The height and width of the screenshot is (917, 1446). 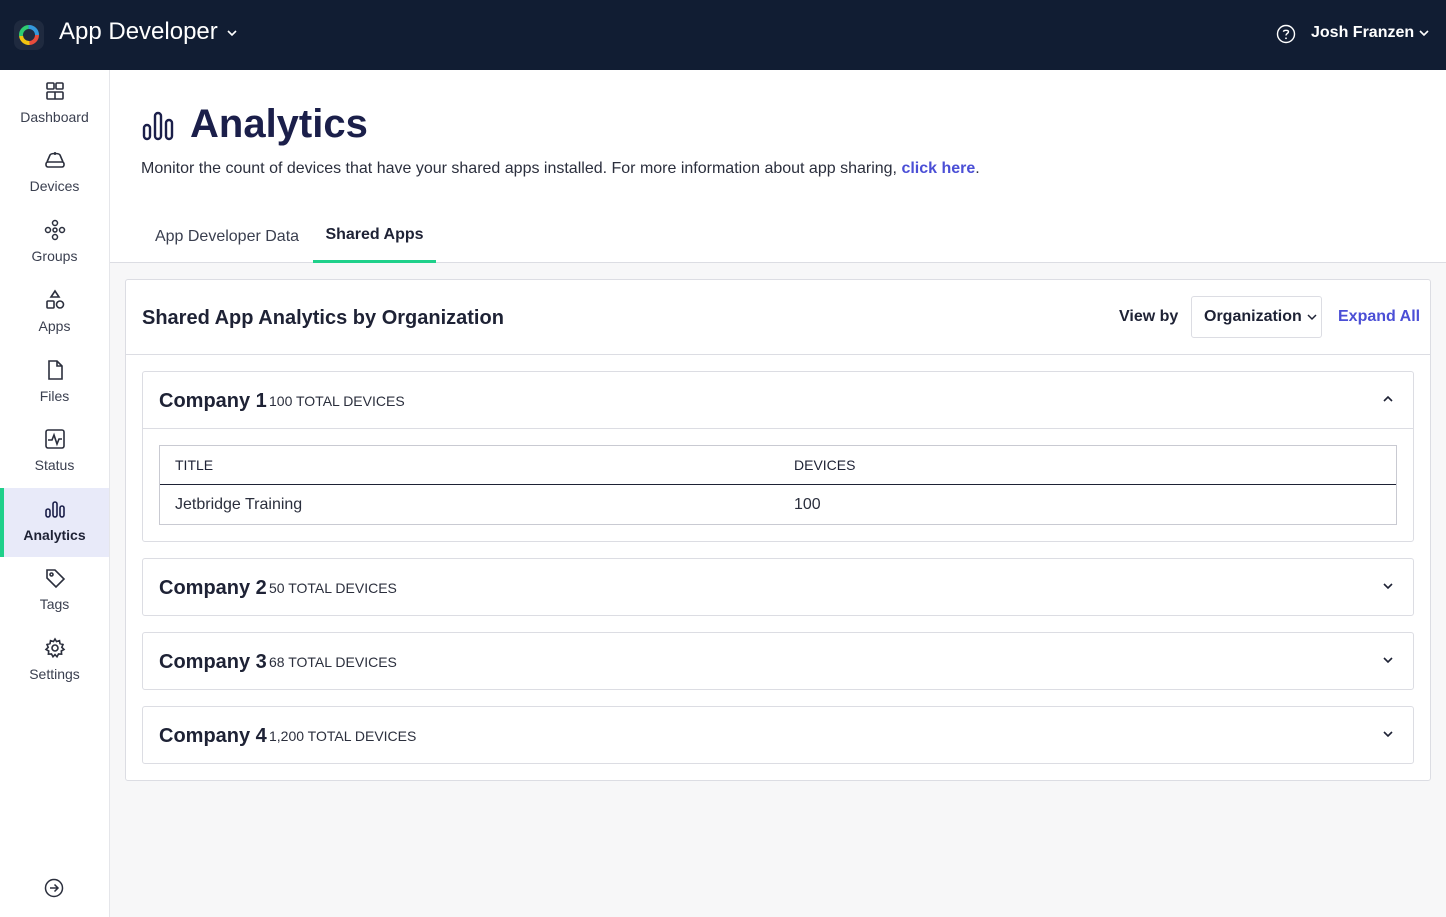 I want to click on logo-icon, so click(x=29, y=35).